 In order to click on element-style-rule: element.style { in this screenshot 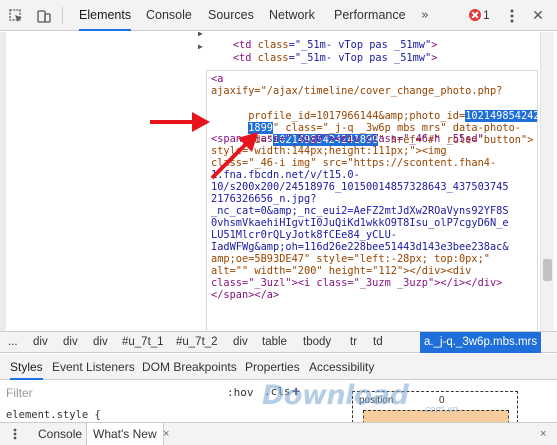, I will do `click(53, 415)`.